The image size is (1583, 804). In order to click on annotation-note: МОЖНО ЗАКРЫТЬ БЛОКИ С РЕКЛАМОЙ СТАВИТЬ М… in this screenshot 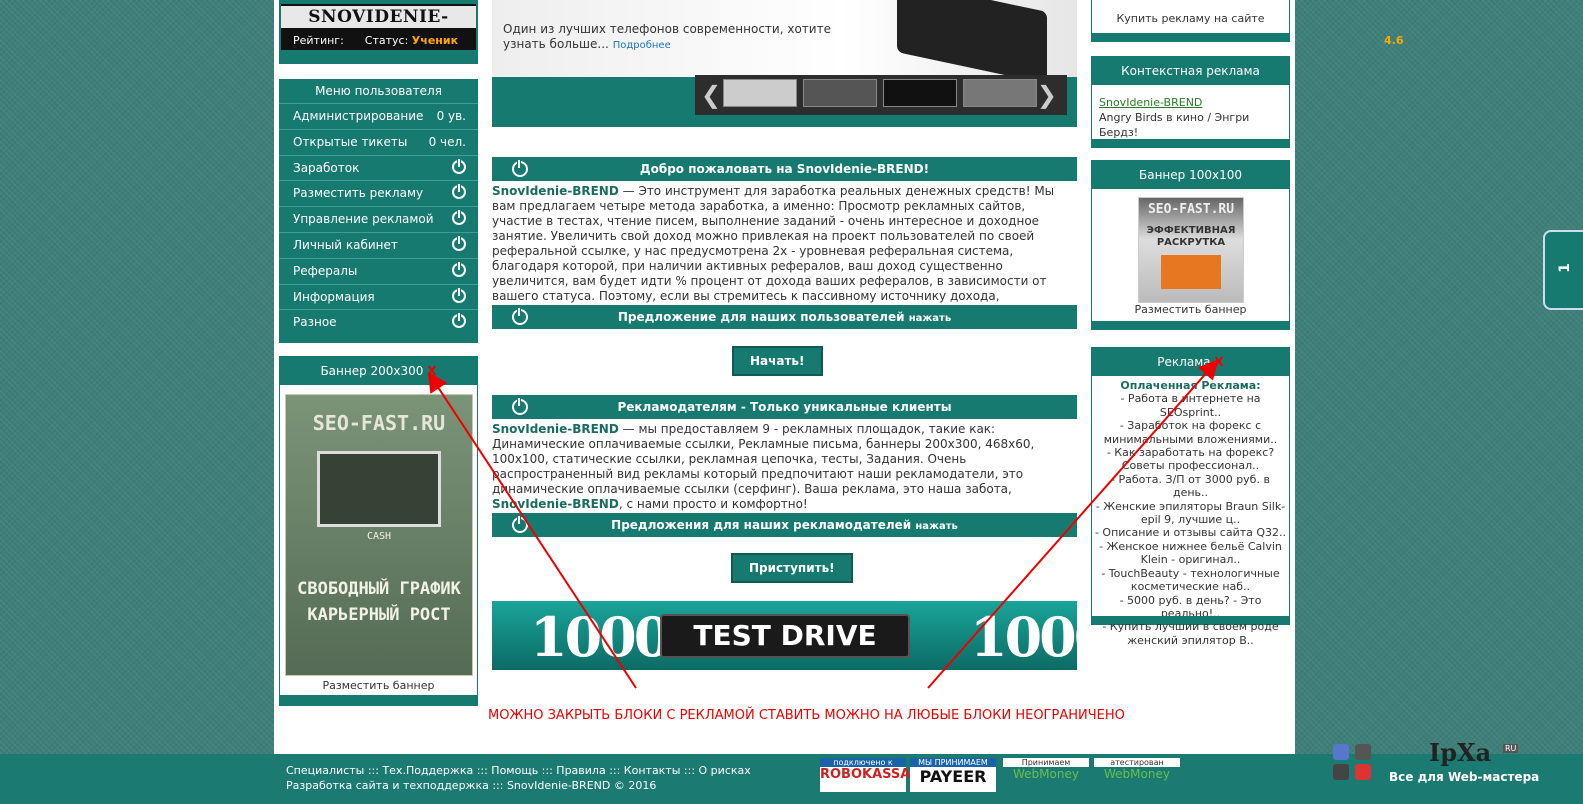, I will do `click(806, 715)`.